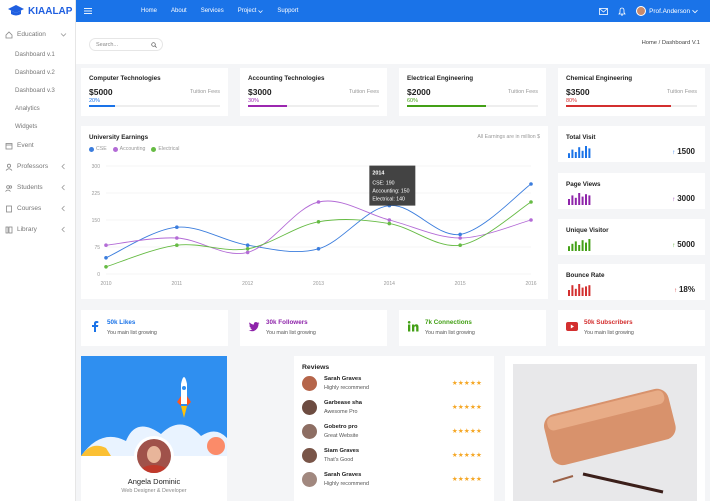  What do you see at coordinates (631, 191) in the screenshot?
I see `stat-card: Page Views ↑ 3000` at bounding box center [631, 191].